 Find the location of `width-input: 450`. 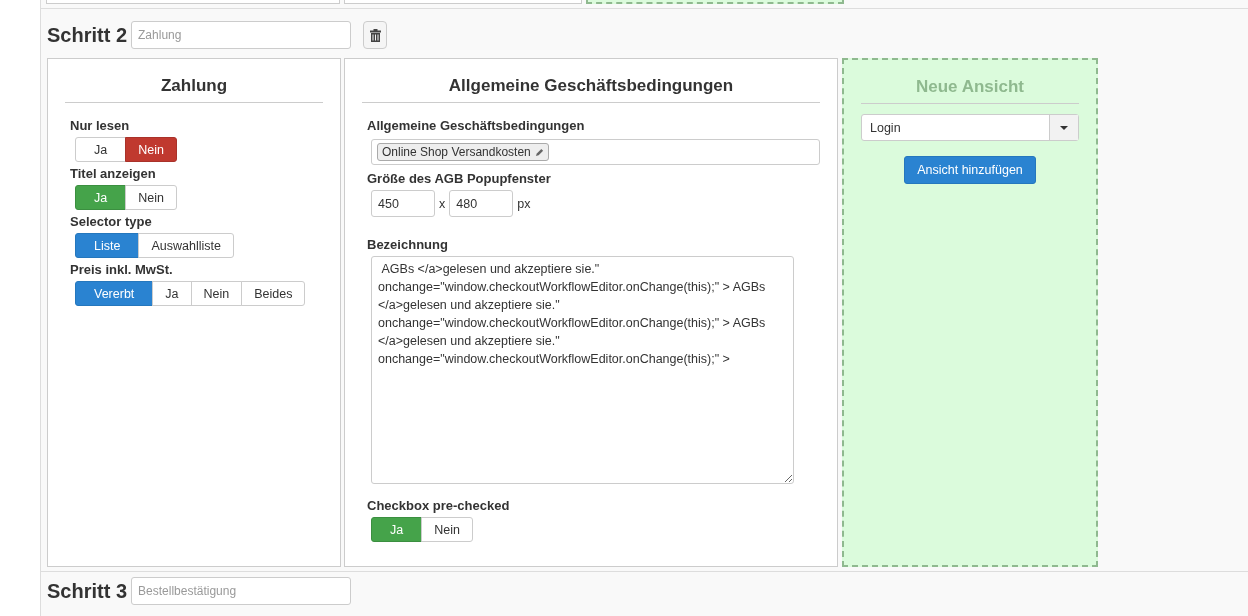

width-input: 450 is located at coordinates (403, 203).